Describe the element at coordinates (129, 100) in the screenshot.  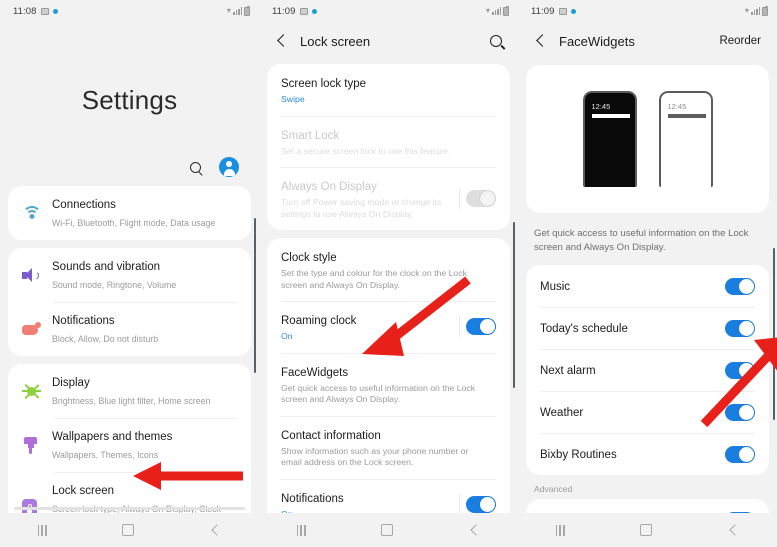
I see `page-title: Settings` at that location.